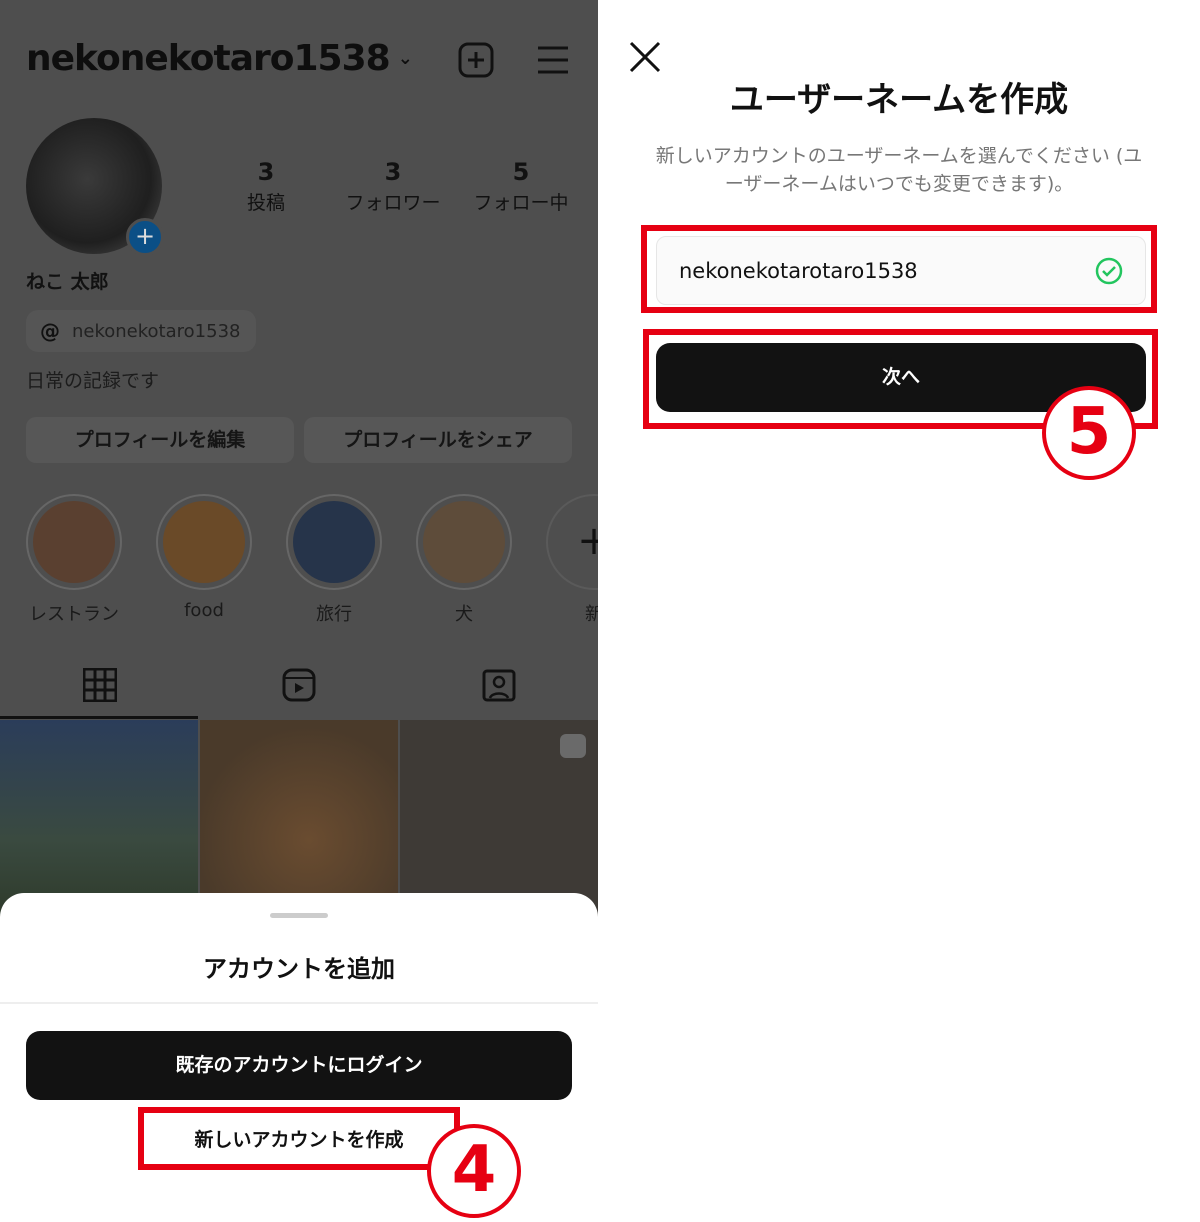 The image size is (1200, 1222). Describe the element at coordinates (405, 58) in the screenshot. I see `chevron-down-icon: ⌄` at that location.